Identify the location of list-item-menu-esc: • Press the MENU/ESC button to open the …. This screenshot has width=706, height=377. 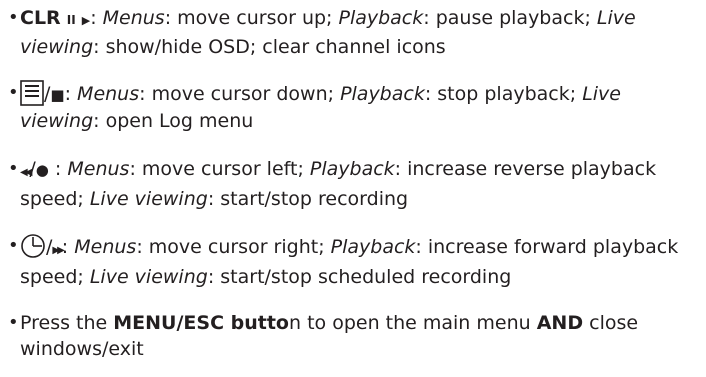
(323, 336).